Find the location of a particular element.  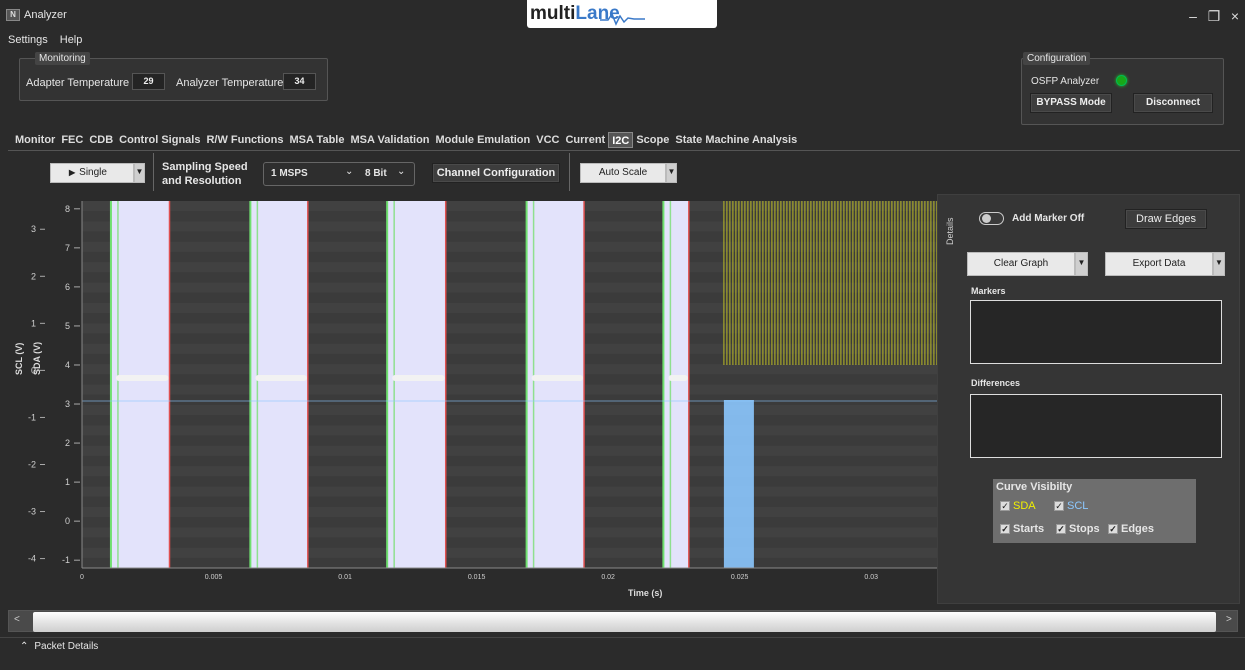

connection-status-led-icon is located at coordinates (1121, 80).